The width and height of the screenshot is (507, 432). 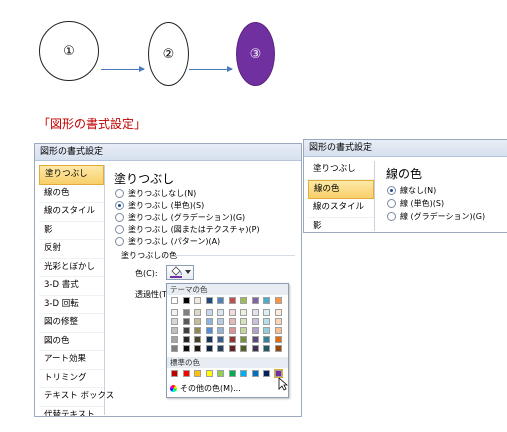 I want to click on radio-gradient-fill: 塗りつぶし (グラデーション)(G), so click(x=180, y=217).